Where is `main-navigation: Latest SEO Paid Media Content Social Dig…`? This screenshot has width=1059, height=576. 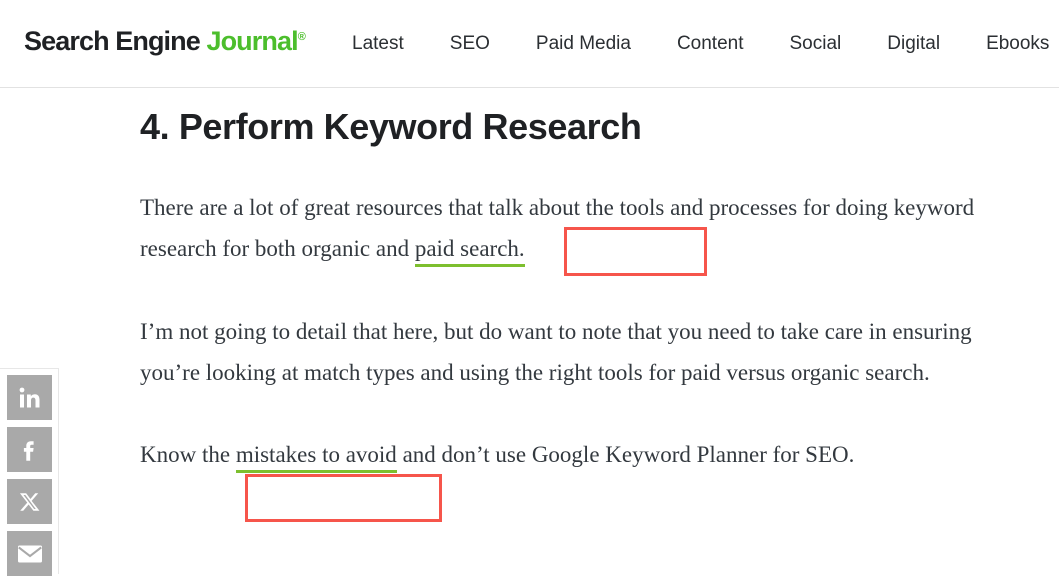
main-navigation: Latest SEO Paid Media Content Social Dig… is located at coordinates (700, 44).